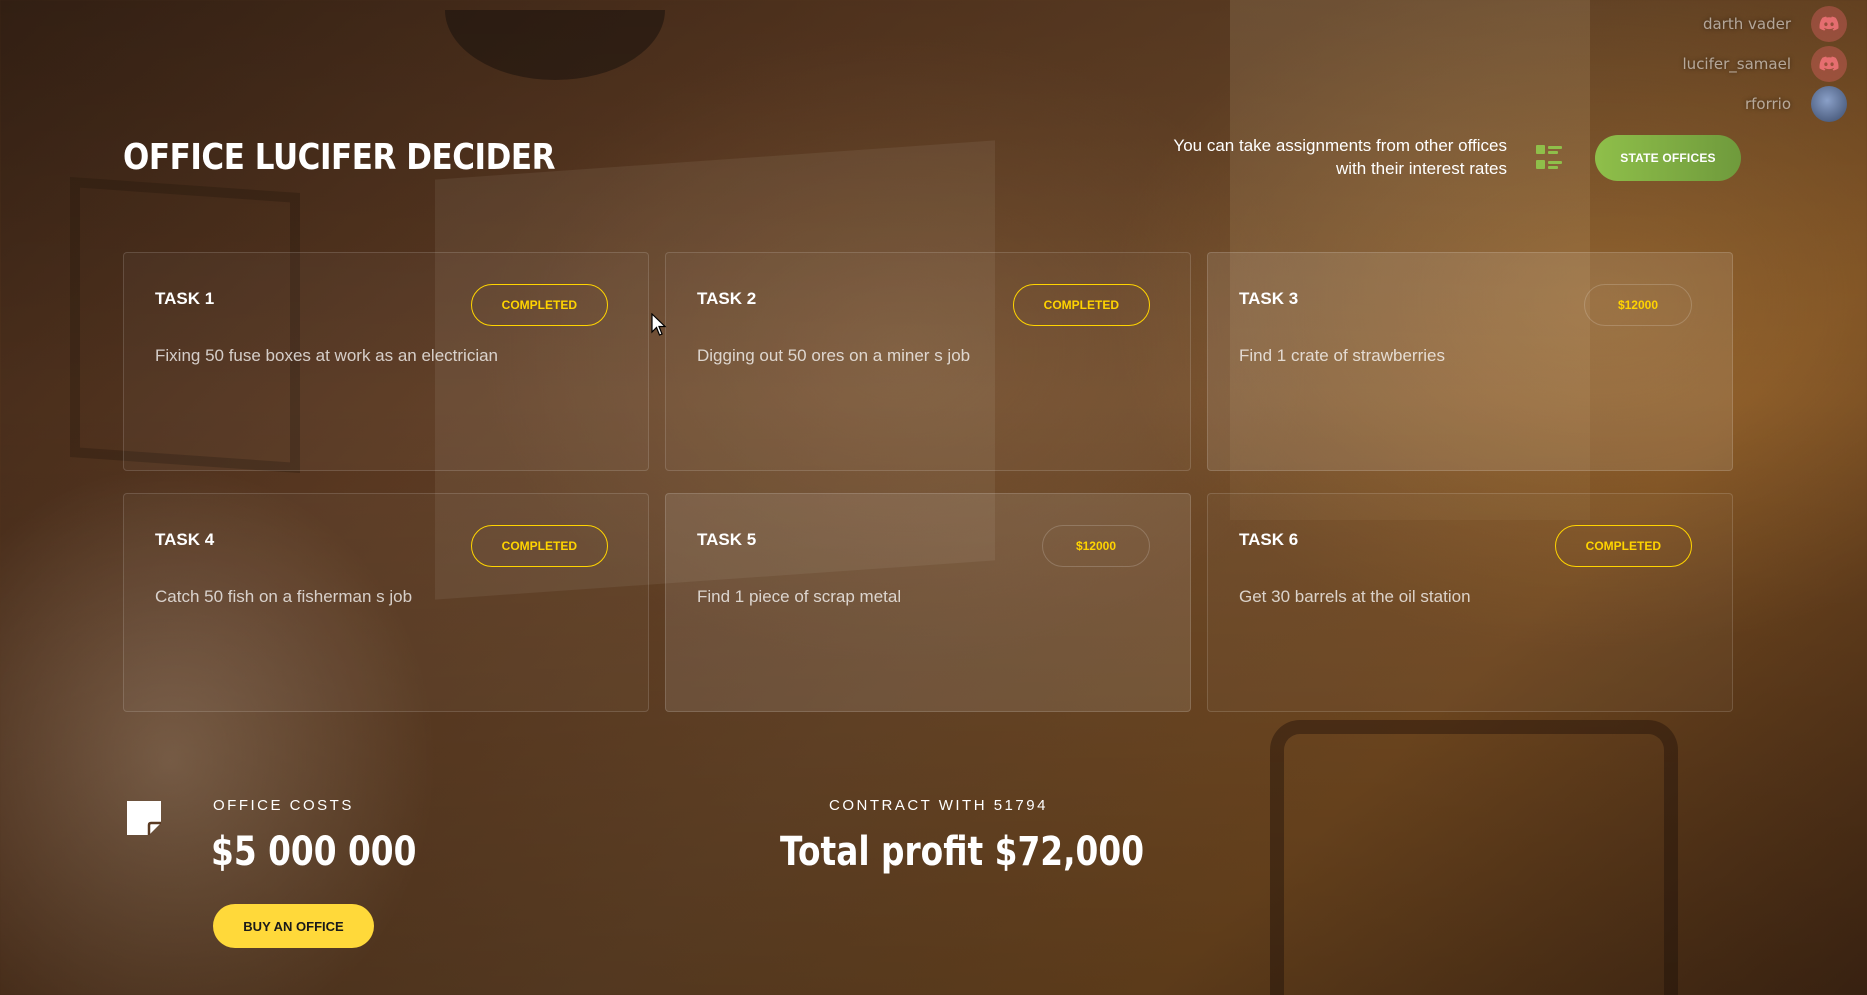 The width and height of the screenshot is (1867, 995). What do you see at coordinates (185, 539) in the screenshot?
I see `task-title: TASK 4` at bounding box center [185, 539].